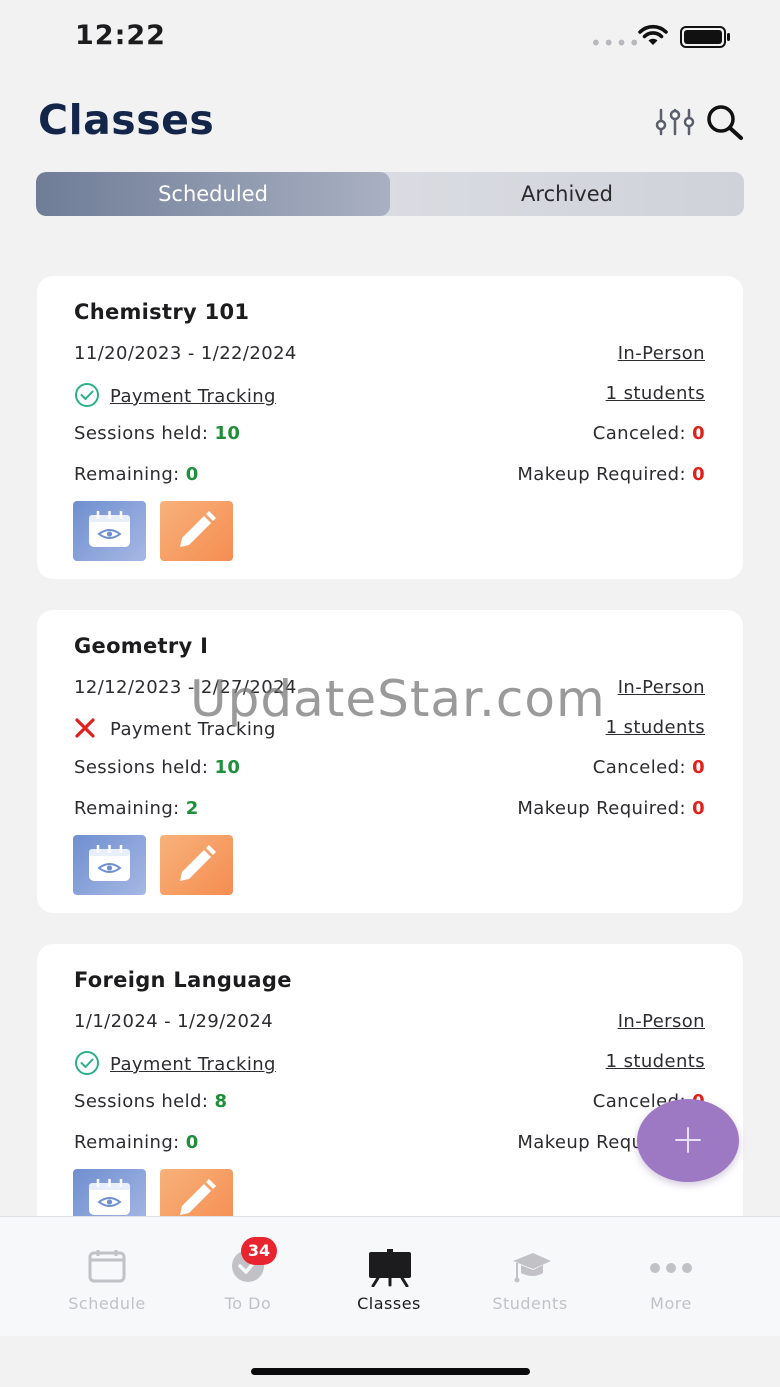 The width and height of the screenshot is (780, 1387). What do you see at coordinates (530, 1303) in the screenshot?
I see `tab-label: Students` at bounding box center [530, 1303].